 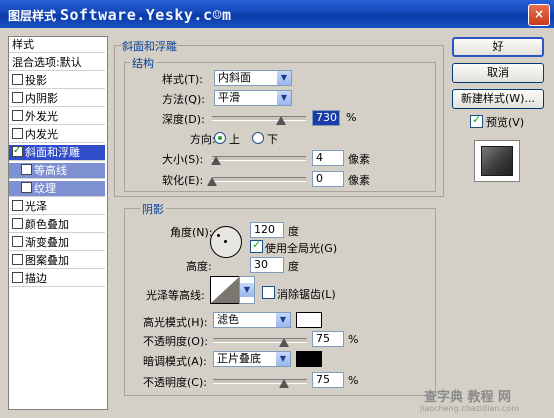 I want to click on style-select: 内斜面 ▼, so click(x=253, y=78).